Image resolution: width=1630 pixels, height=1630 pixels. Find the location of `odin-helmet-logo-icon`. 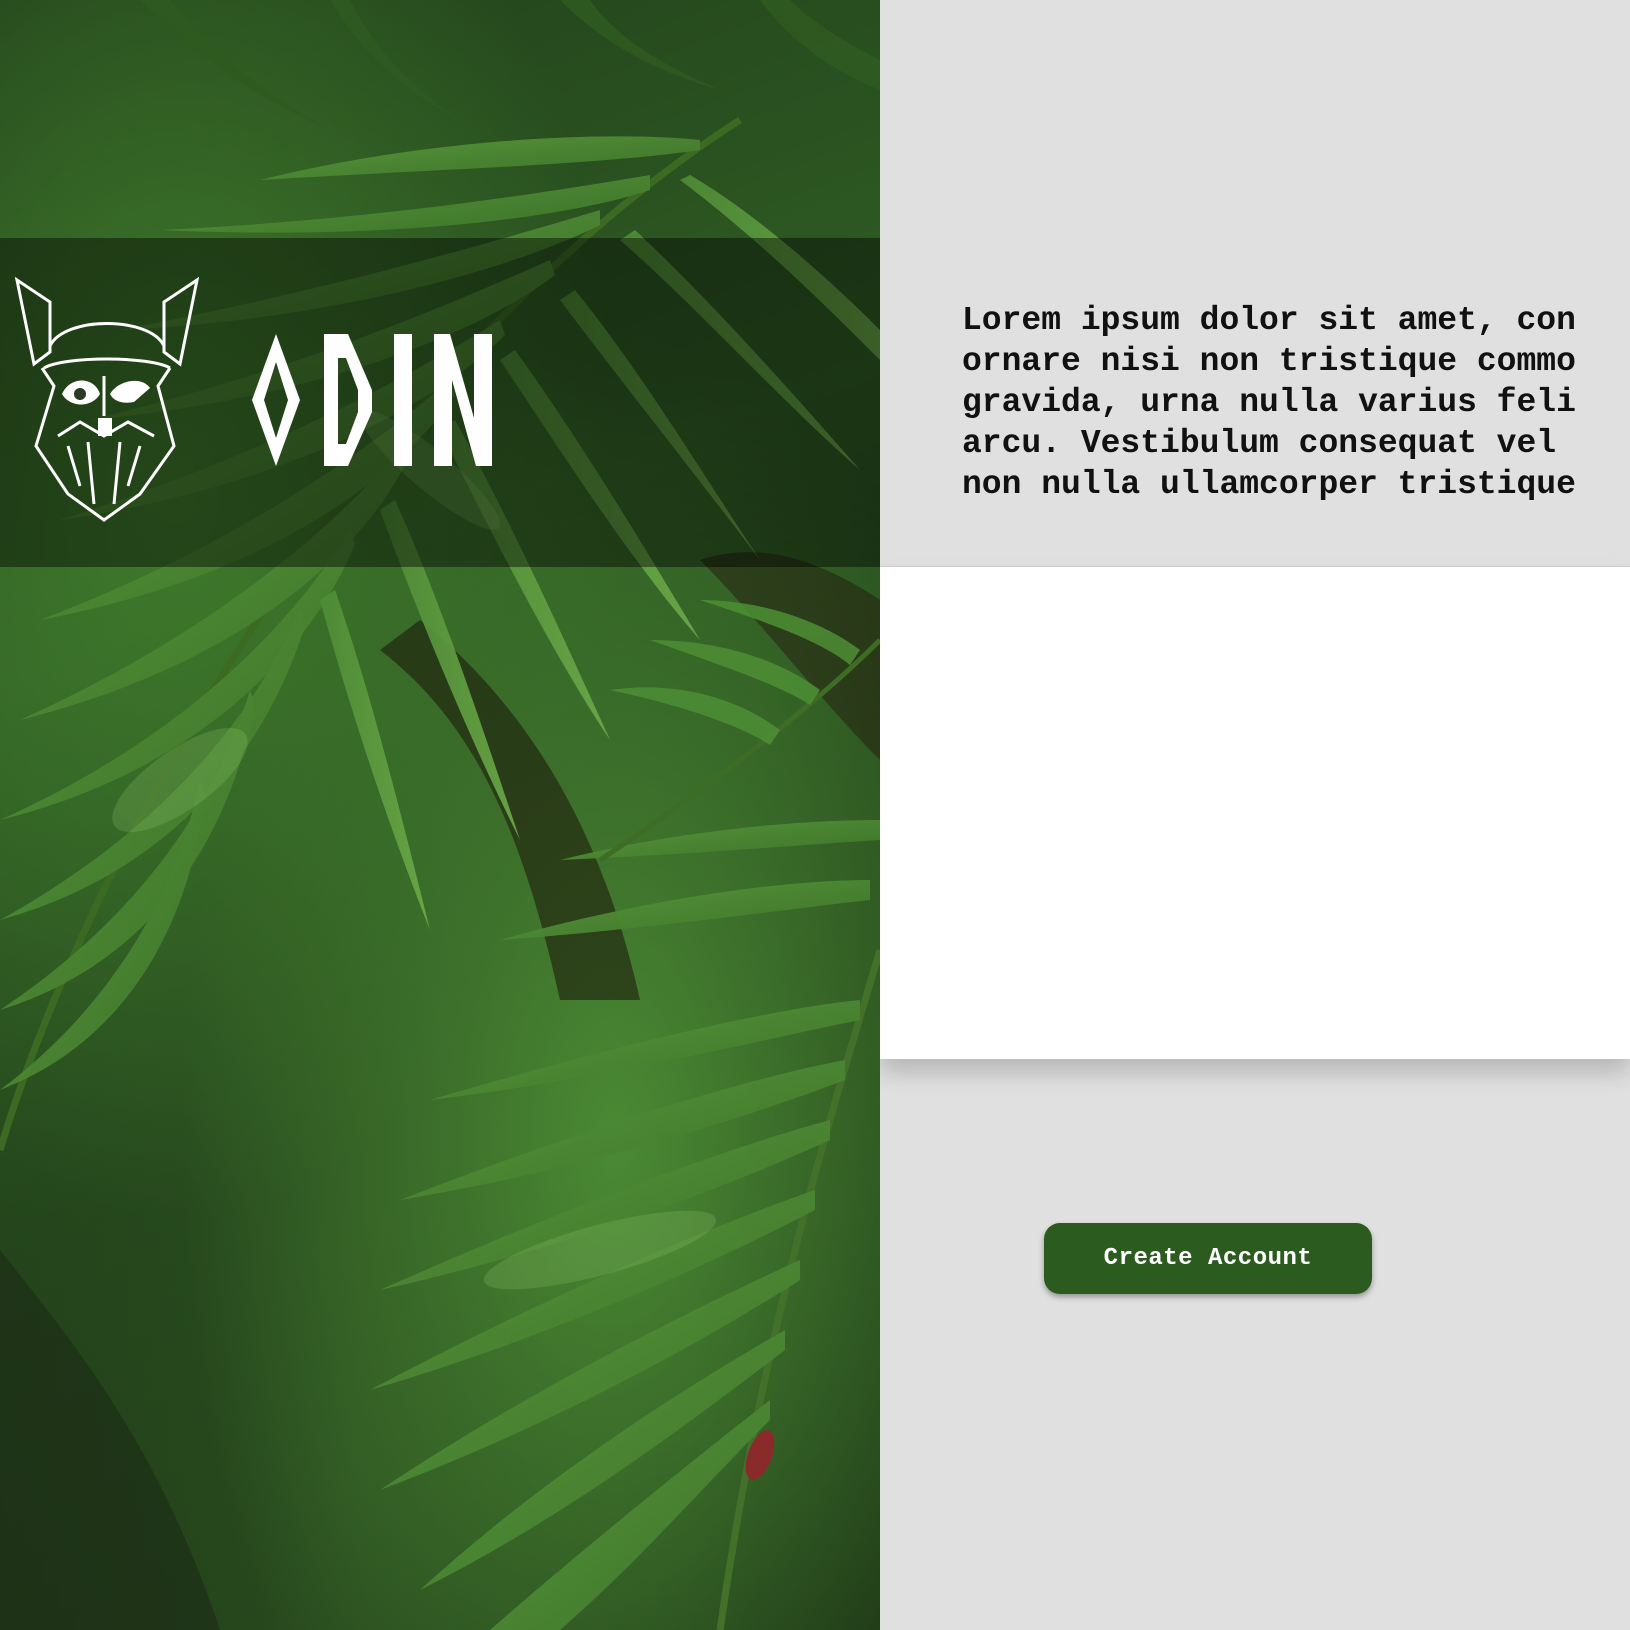

odin-helmet-logo-icon is located at coordinates (107, 399).